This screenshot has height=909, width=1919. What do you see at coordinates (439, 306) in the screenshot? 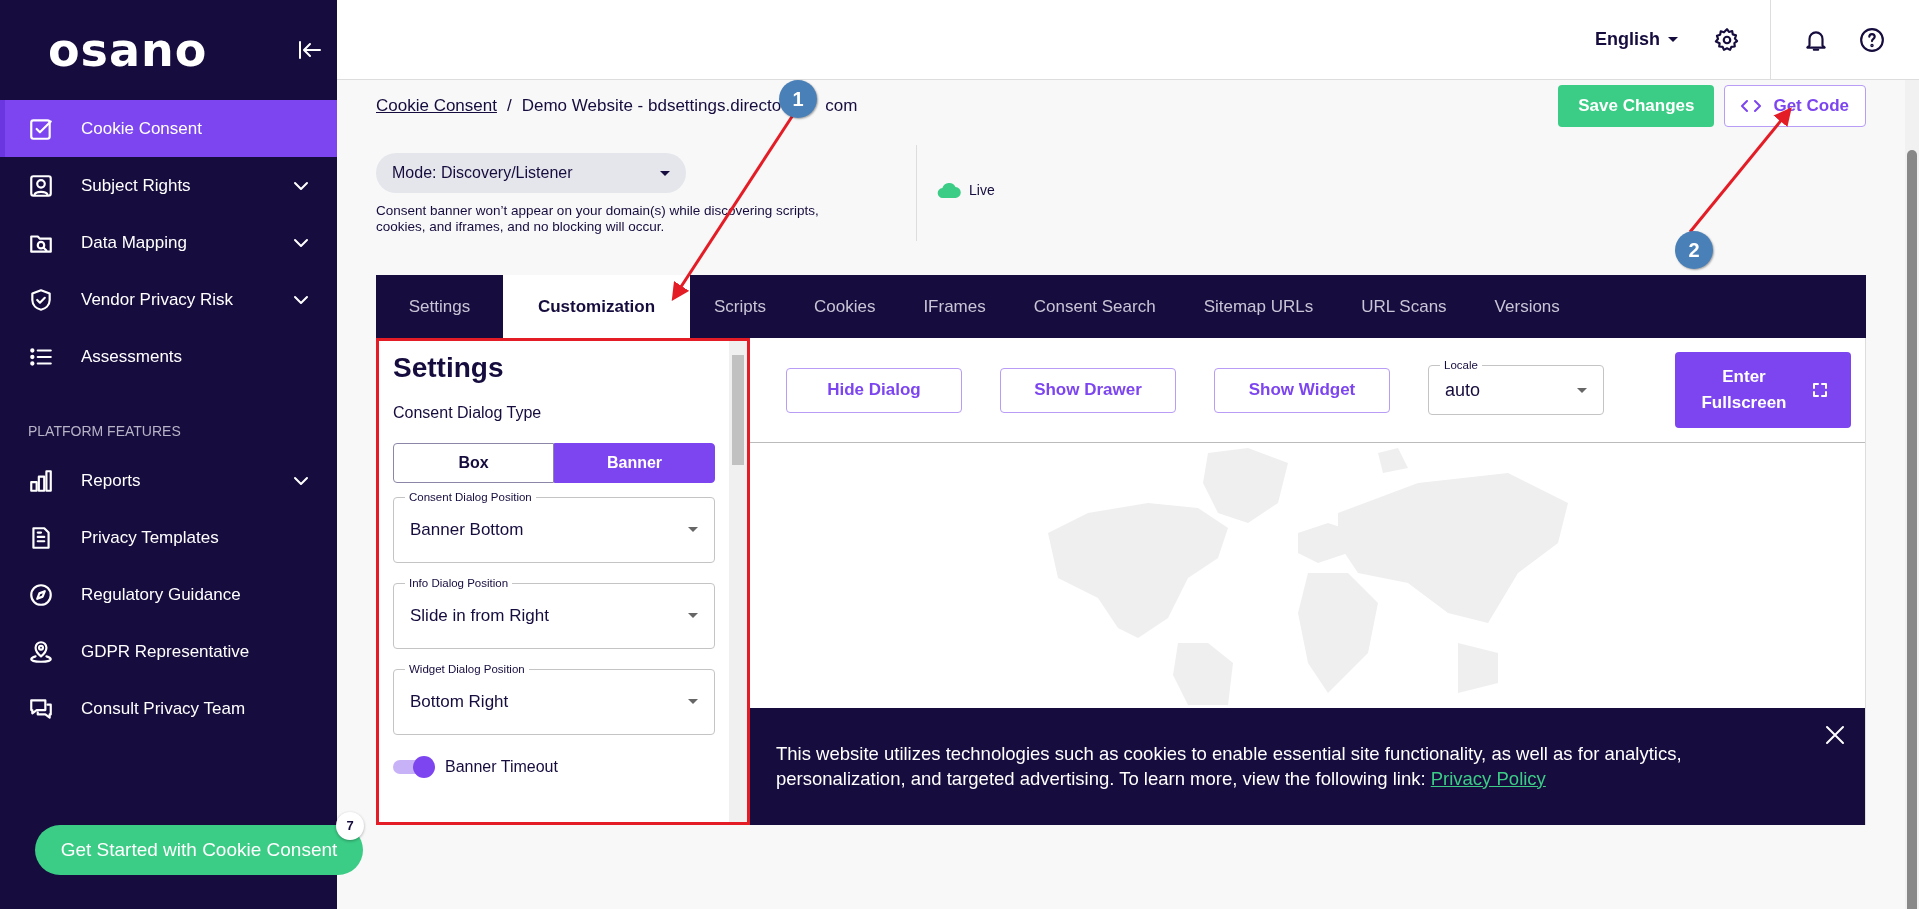
I see `tab: Settings` at bounding box center [439, 306].